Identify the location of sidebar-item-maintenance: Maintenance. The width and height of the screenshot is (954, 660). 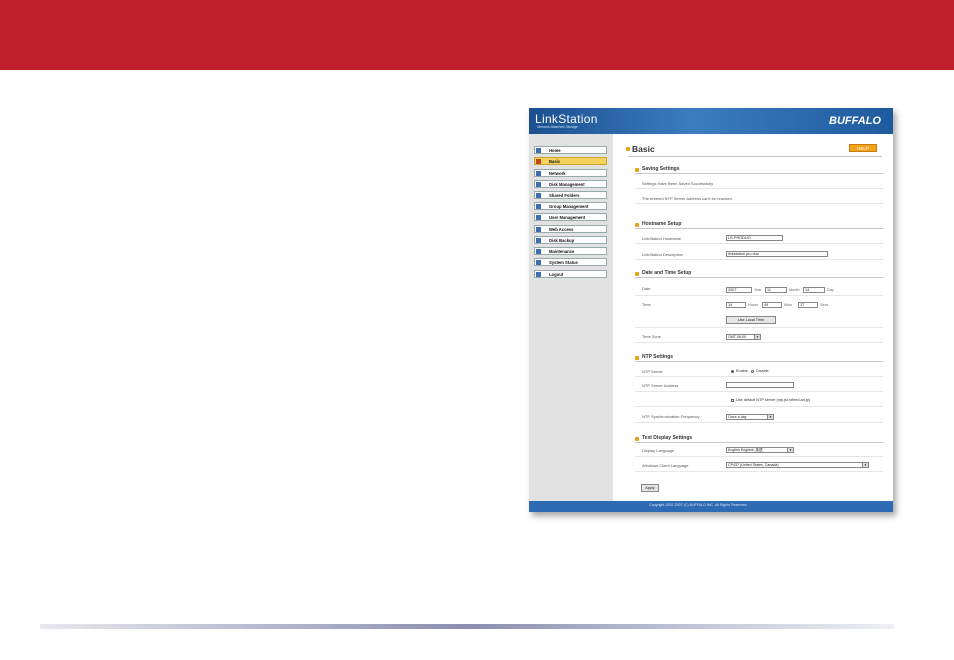
(570, 251).